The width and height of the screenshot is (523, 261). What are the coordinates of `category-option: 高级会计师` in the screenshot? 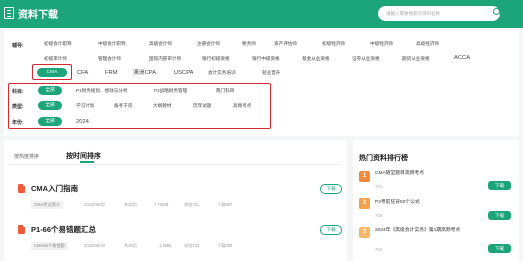 It's located at (160, 44).